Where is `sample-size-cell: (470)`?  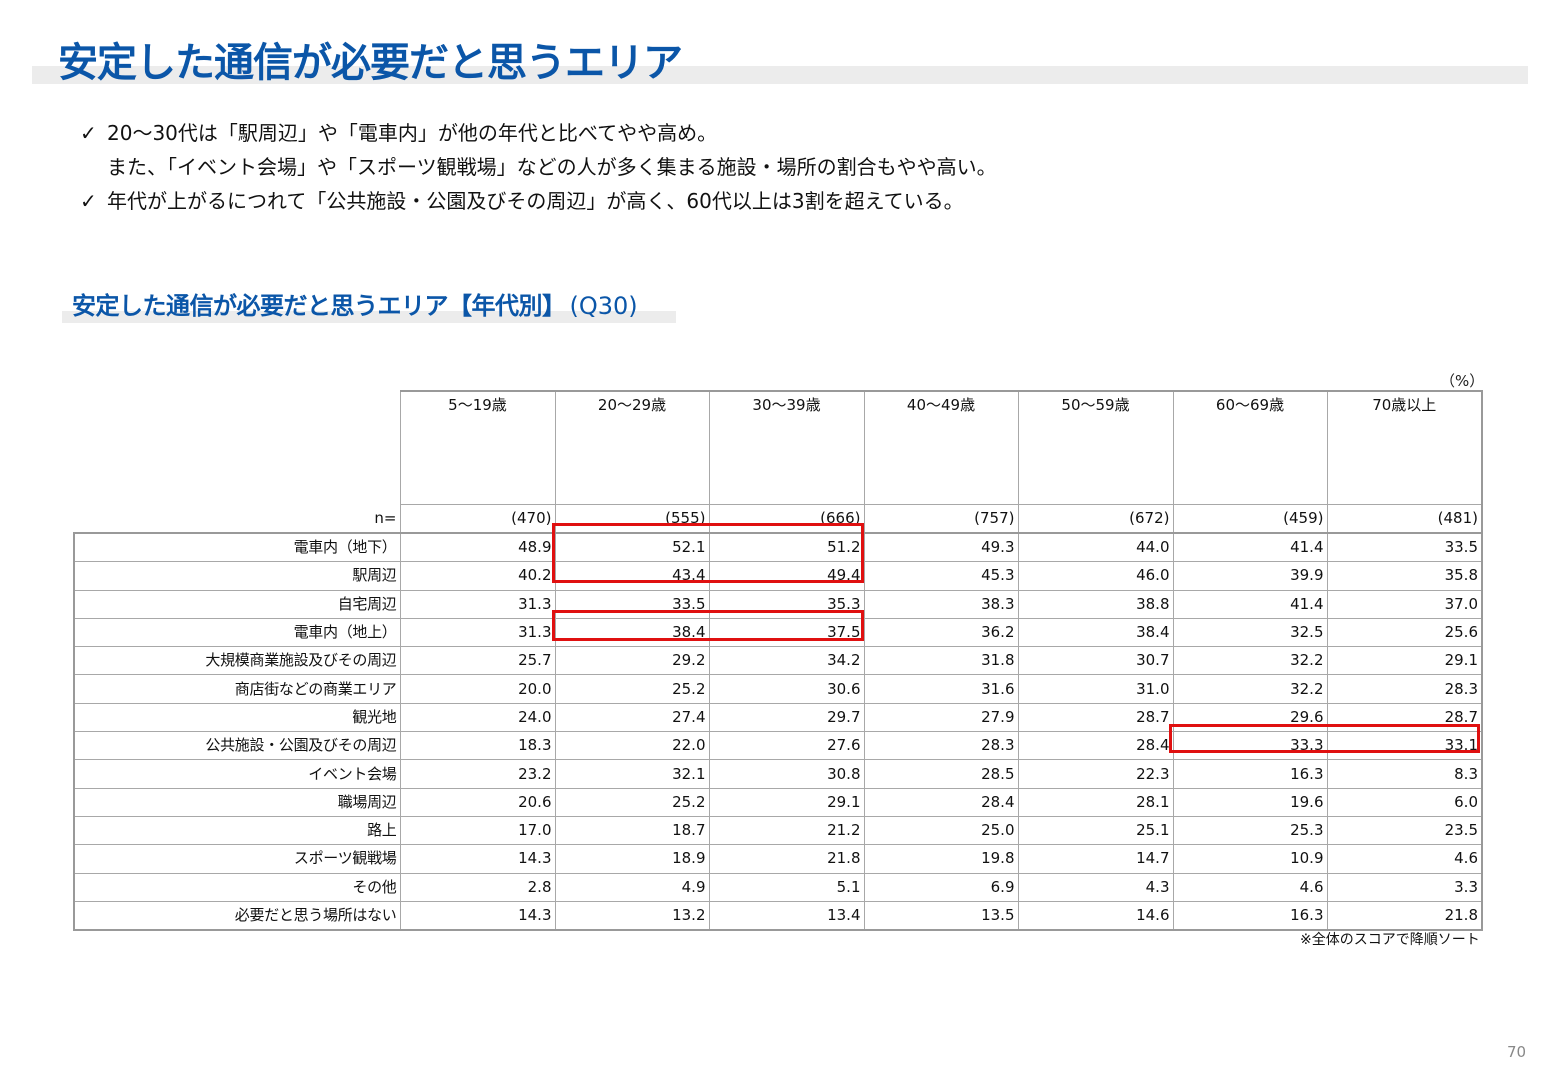
sample-size-cell: (470) is located at coordinates (477, 519).